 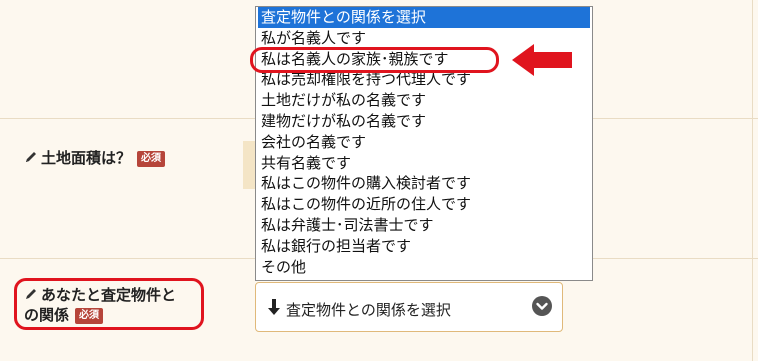 I want to click on annotation-outline-label, so click(x=109, y=304).